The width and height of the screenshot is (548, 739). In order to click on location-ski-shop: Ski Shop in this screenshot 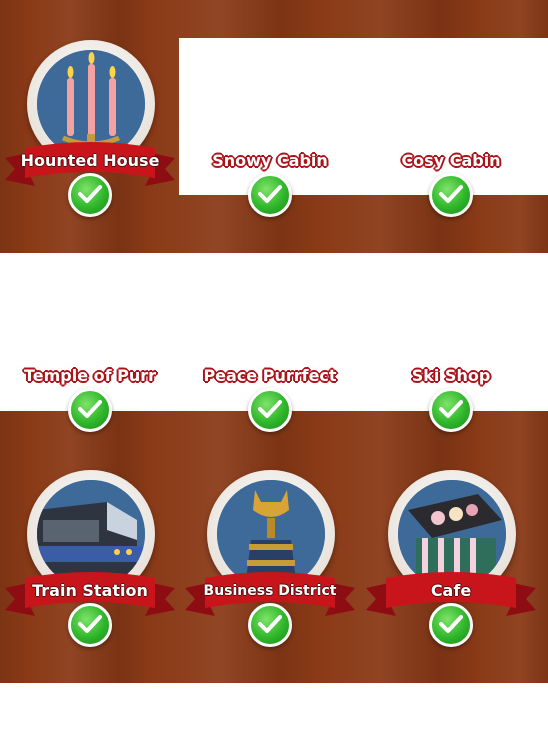, I will do `click(451, 345)`.